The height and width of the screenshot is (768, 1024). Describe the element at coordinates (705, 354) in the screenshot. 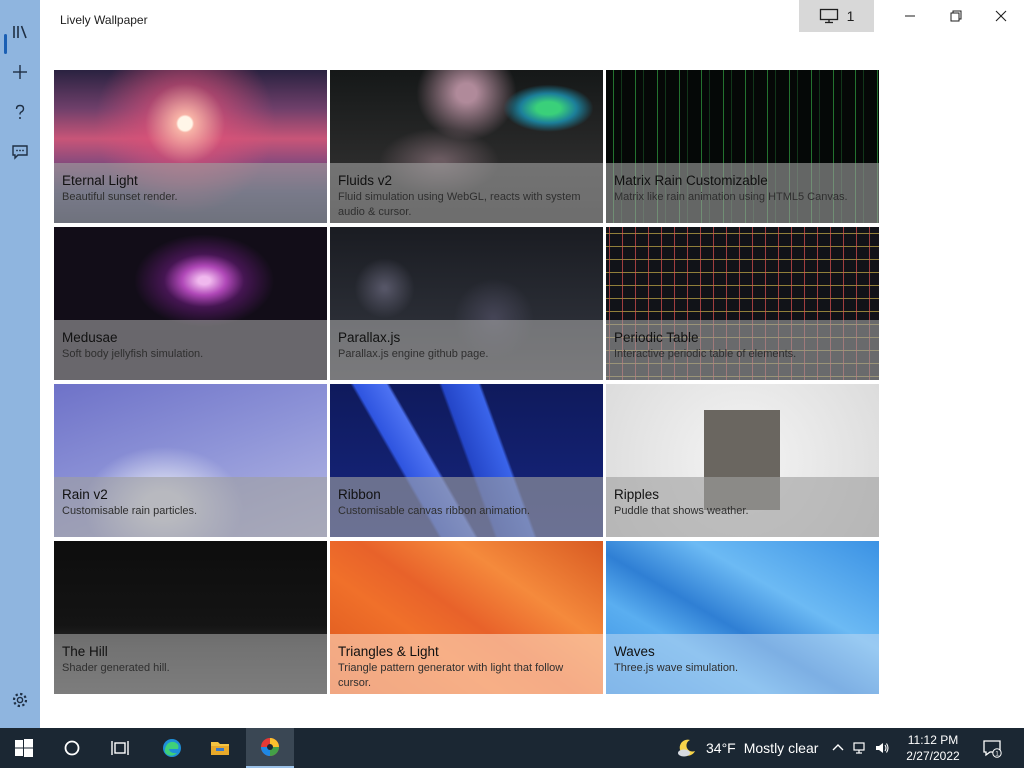

I see `wallpaper-description: Interactive periodic table of elements.` at that location.